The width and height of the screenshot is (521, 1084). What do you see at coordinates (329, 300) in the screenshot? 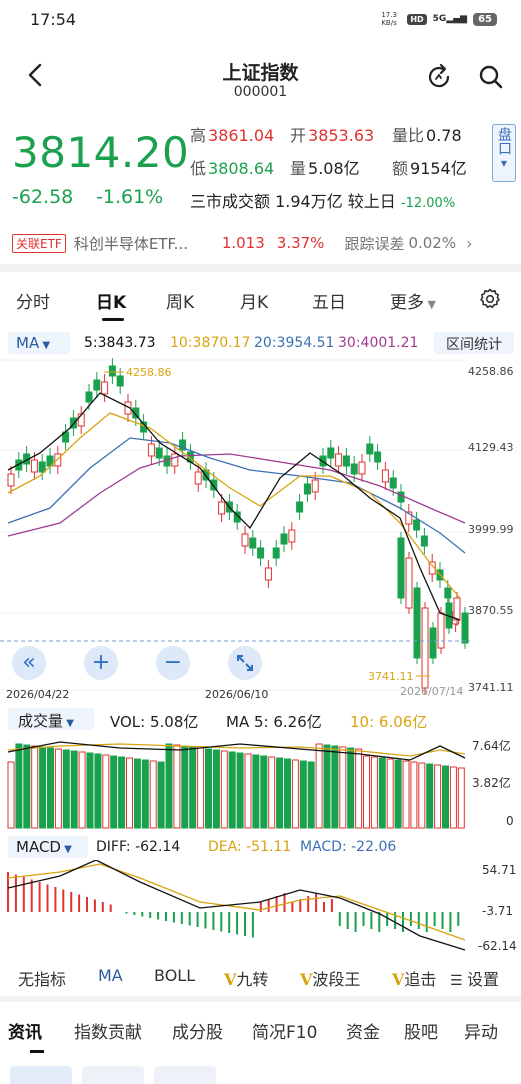
I see `tab-five-day: 五日` at bounding box center [329, 300].